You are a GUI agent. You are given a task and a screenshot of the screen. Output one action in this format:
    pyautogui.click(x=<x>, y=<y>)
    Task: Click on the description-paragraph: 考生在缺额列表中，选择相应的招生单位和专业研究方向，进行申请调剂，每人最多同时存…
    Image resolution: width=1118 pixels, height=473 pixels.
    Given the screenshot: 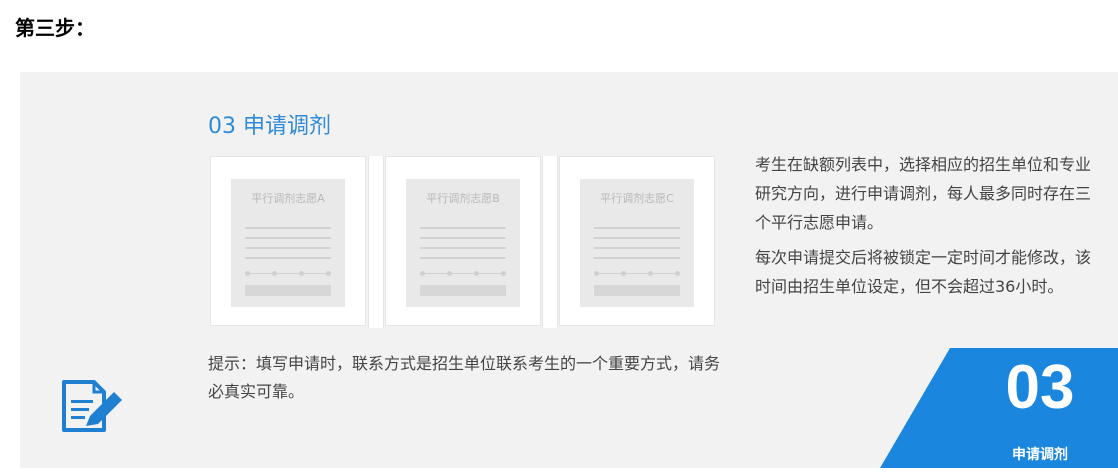 What is the action you would take?
    pyautogui.click(x=923, y=193)
    